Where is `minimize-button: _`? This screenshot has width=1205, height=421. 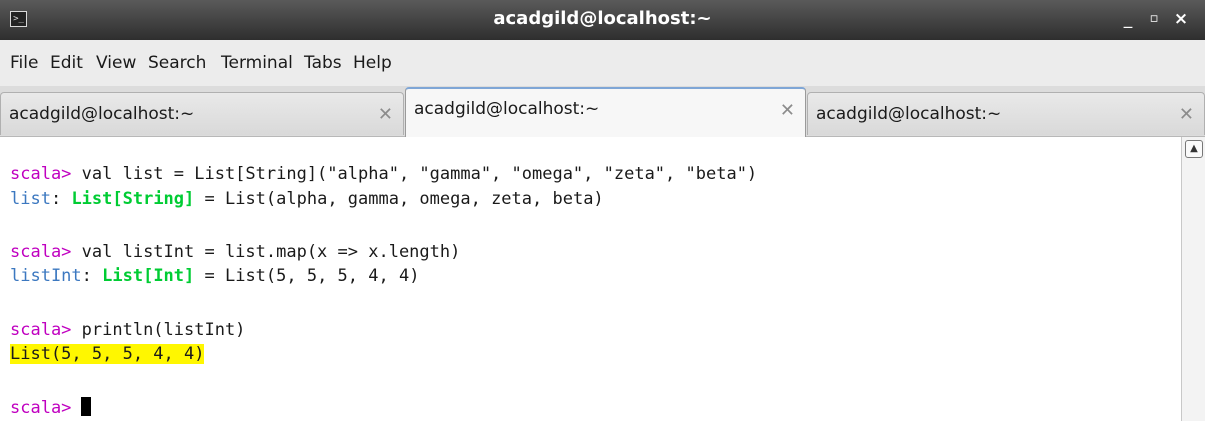
minimize-button: _ is located at coordinates (1128, 19).